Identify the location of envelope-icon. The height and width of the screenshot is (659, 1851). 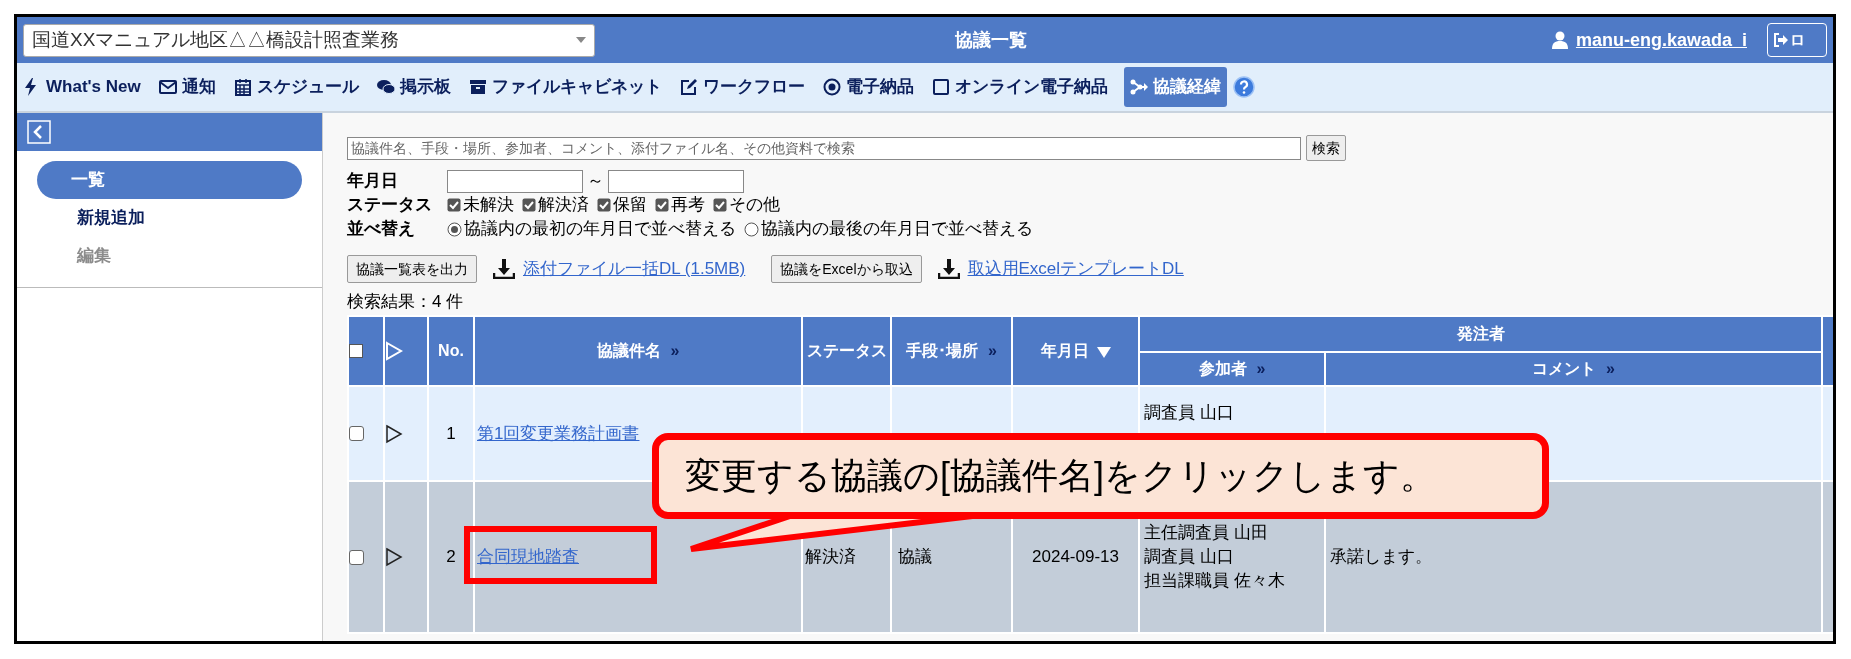
(167, 87).